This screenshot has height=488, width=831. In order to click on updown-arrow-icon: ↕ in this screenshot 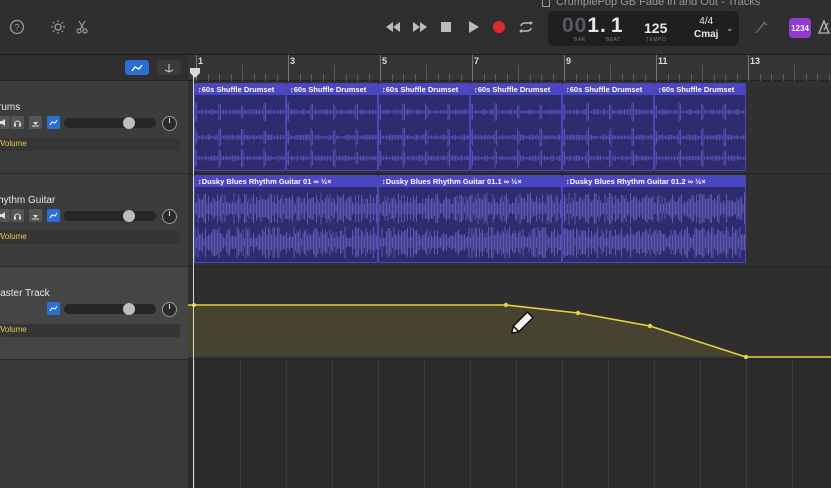, I will do `click(2, 235)`.